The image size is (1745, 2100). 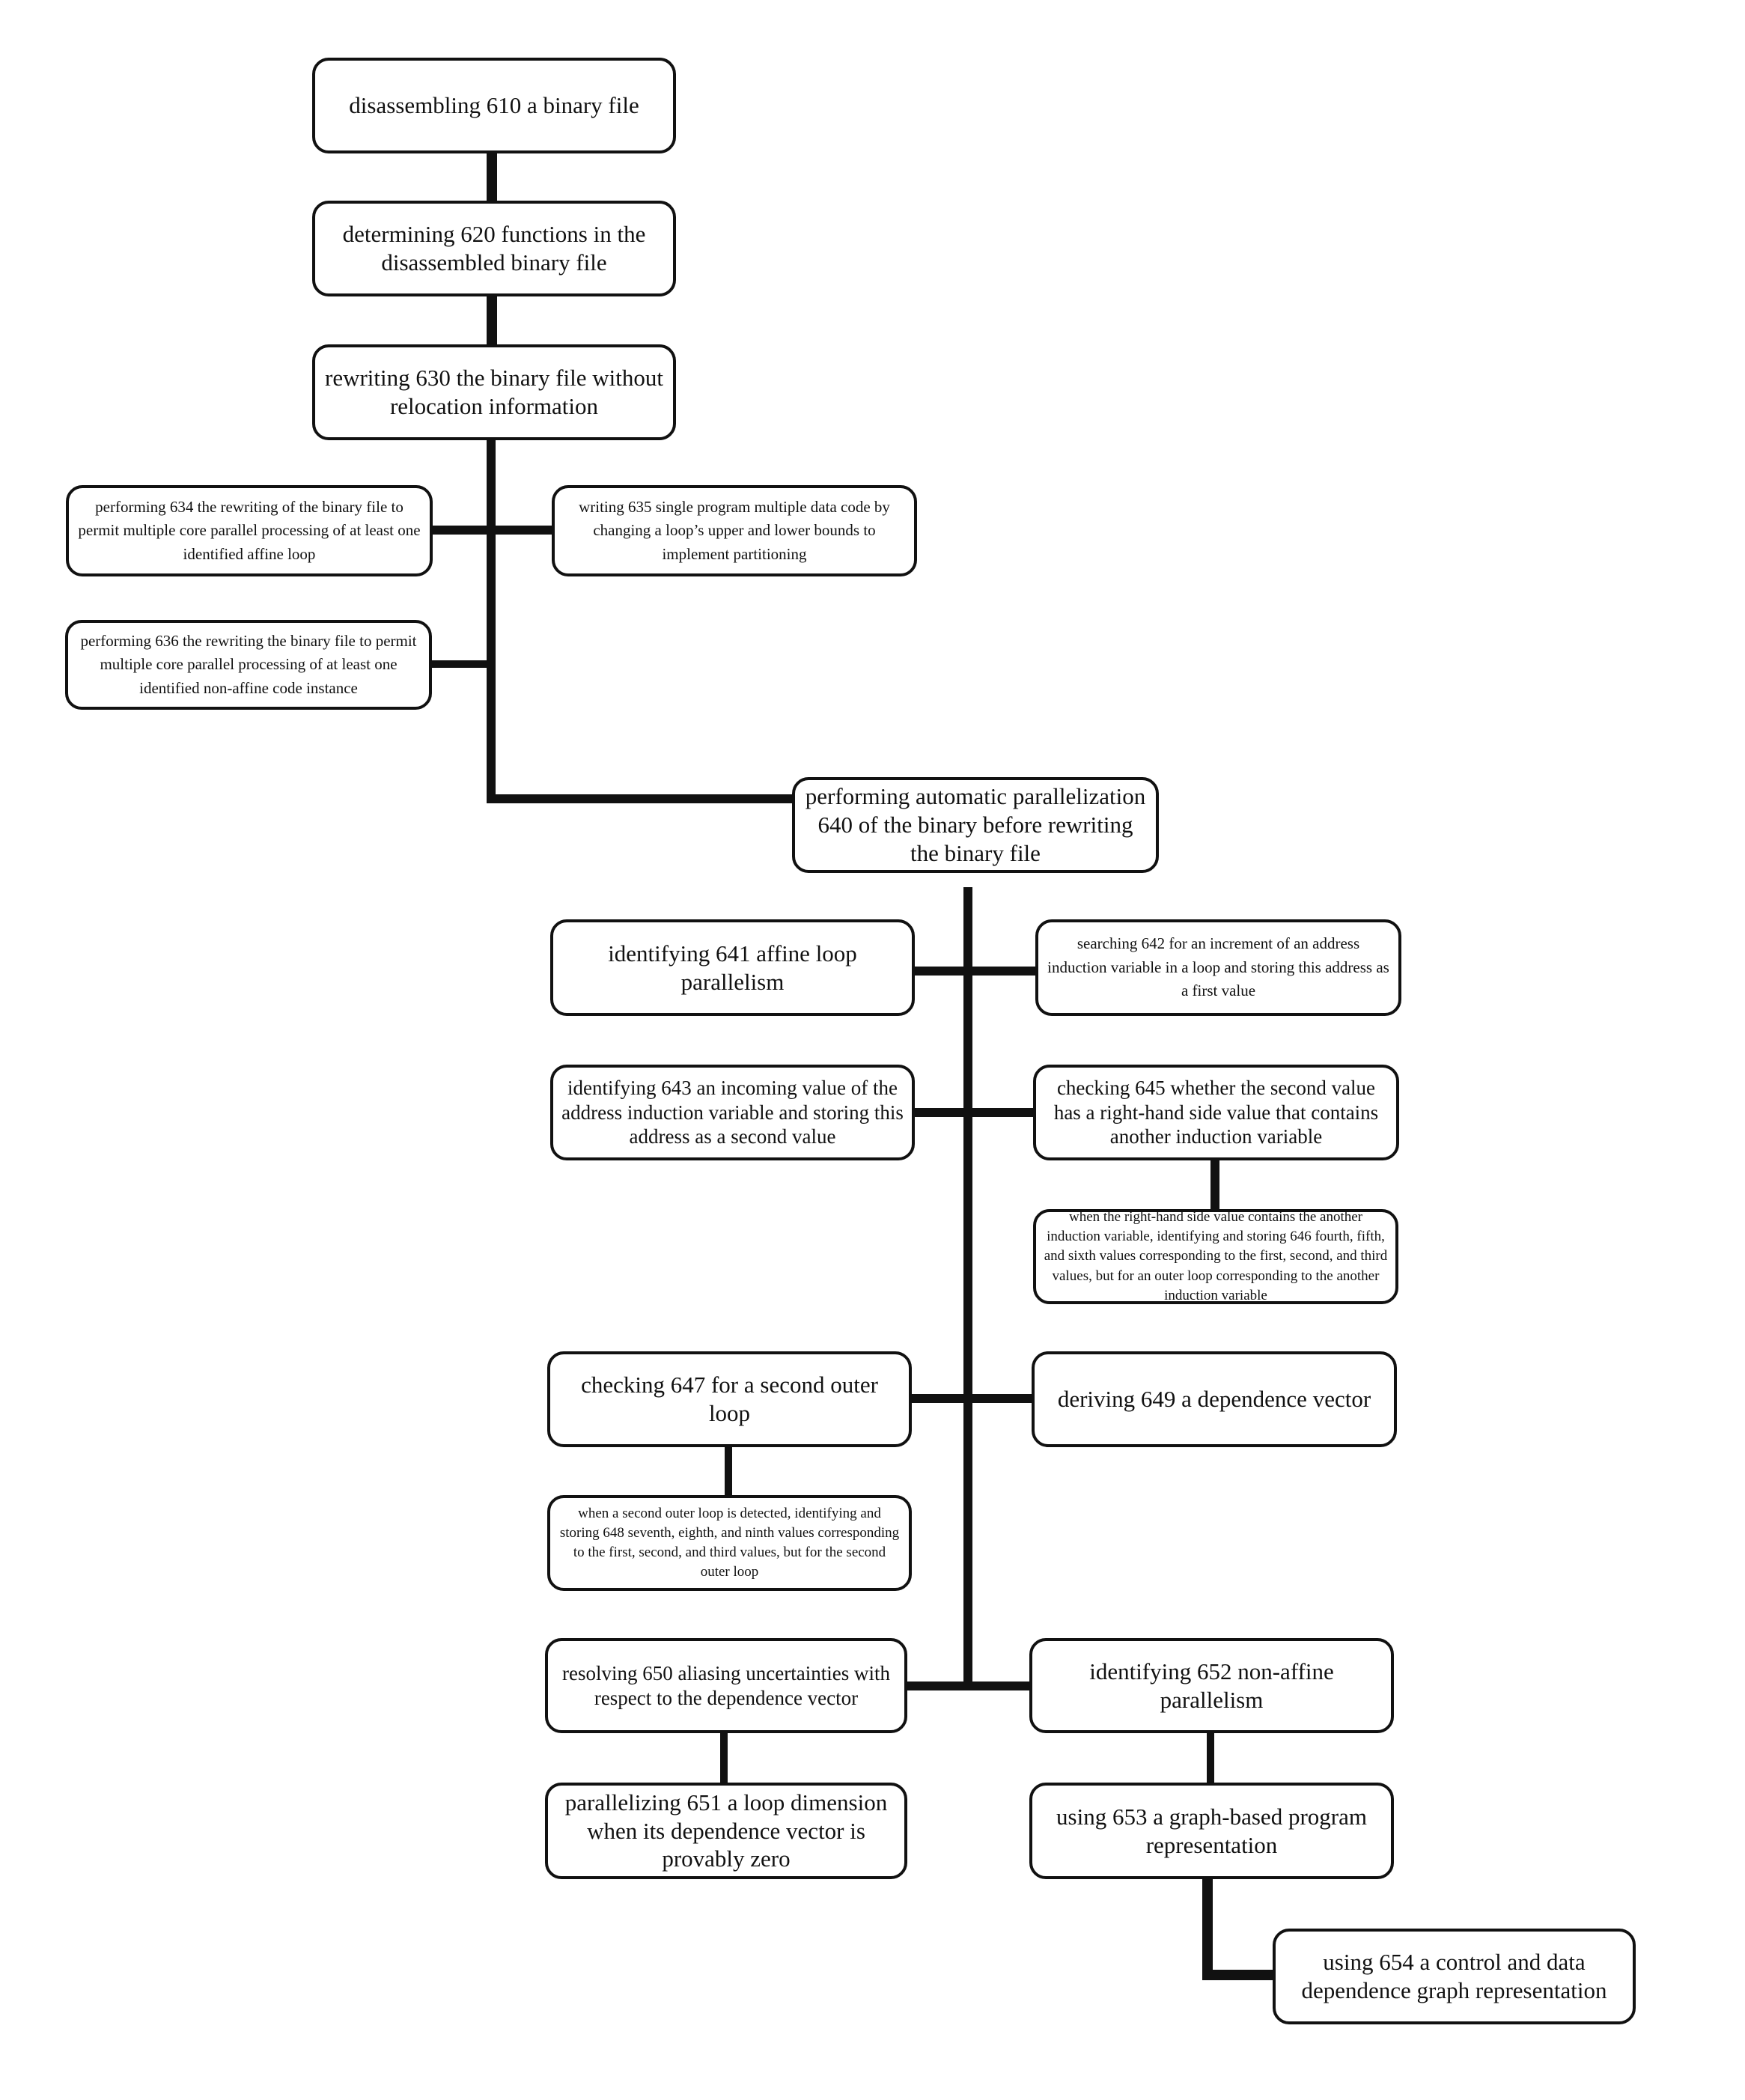 What do you see at coordinates (732, 967) in the screenshot?
I see `step-641-box: identifying 641 affine loop parallelism` at bounding box center [732, 967].